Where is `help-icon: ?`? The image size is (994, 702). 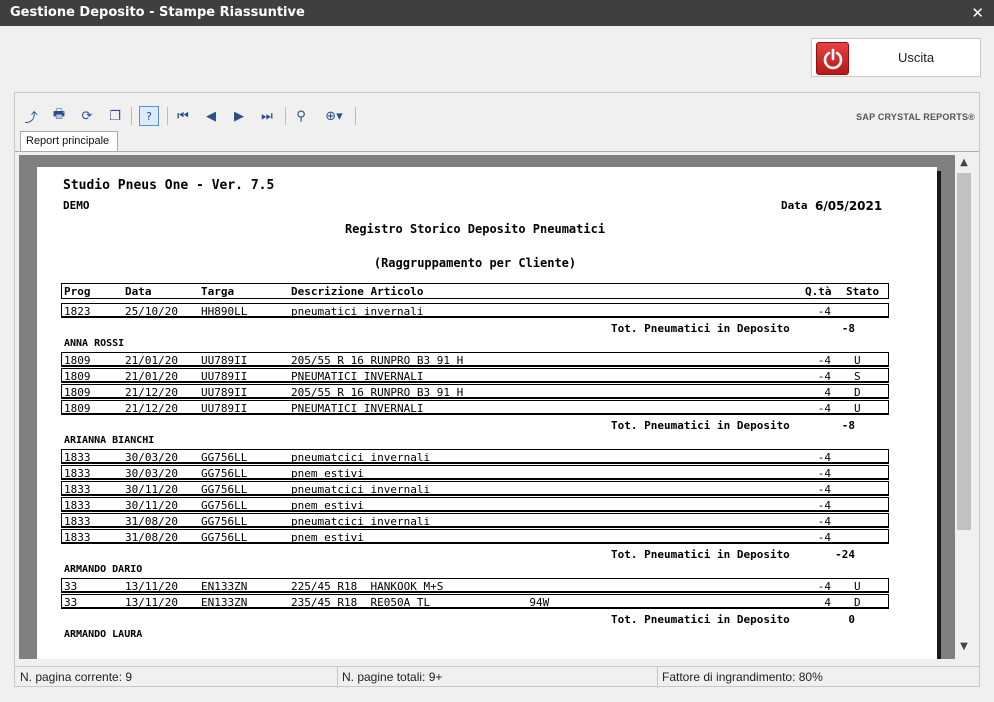
help-icon: ? is located at coordinates (149, 116).